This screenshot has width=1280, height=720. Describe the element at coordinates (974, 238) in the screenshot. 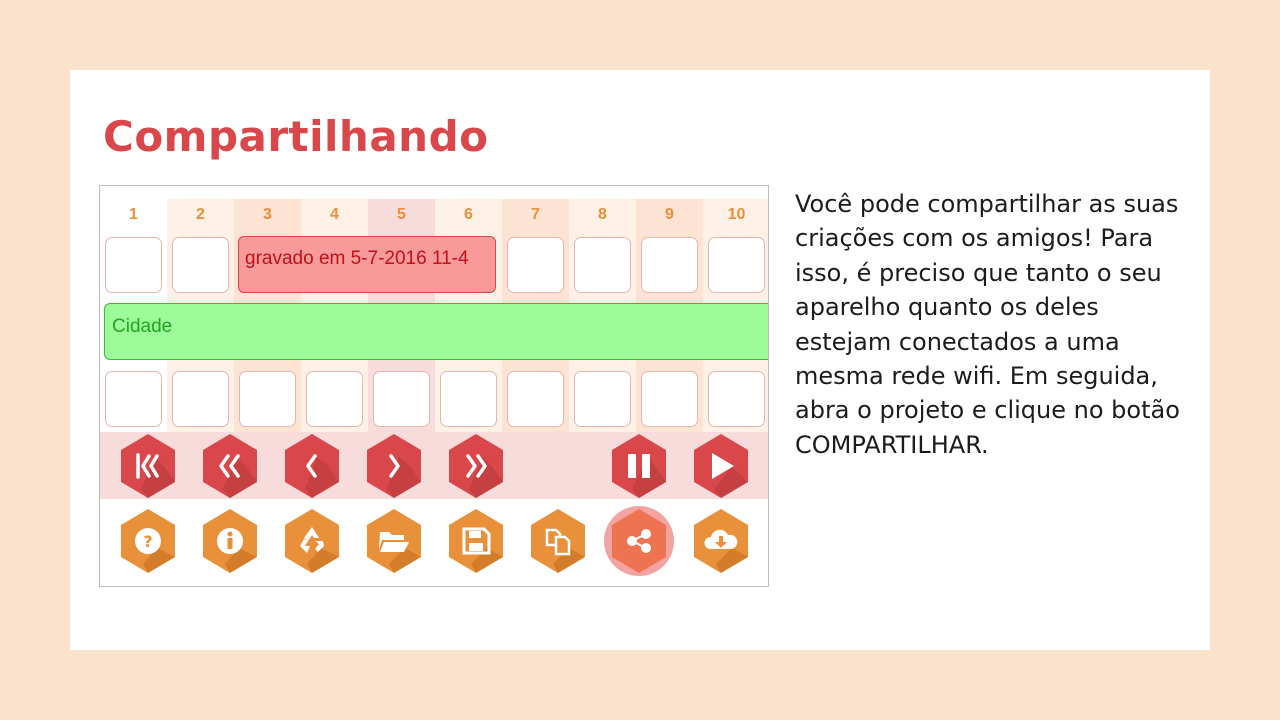

I see `paragraph-line: criações com os amigos! Para` at that location.